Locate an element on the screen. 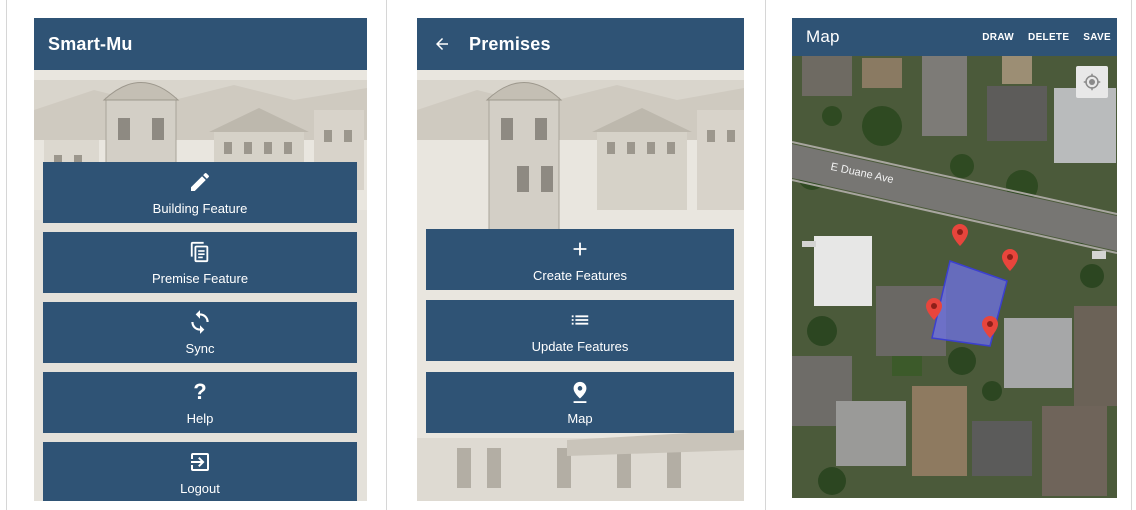 Image resolution: width=1136 pixels, height=510 pixels. premise-feature-button: Premise Feature is located at coordinates (200, 262).